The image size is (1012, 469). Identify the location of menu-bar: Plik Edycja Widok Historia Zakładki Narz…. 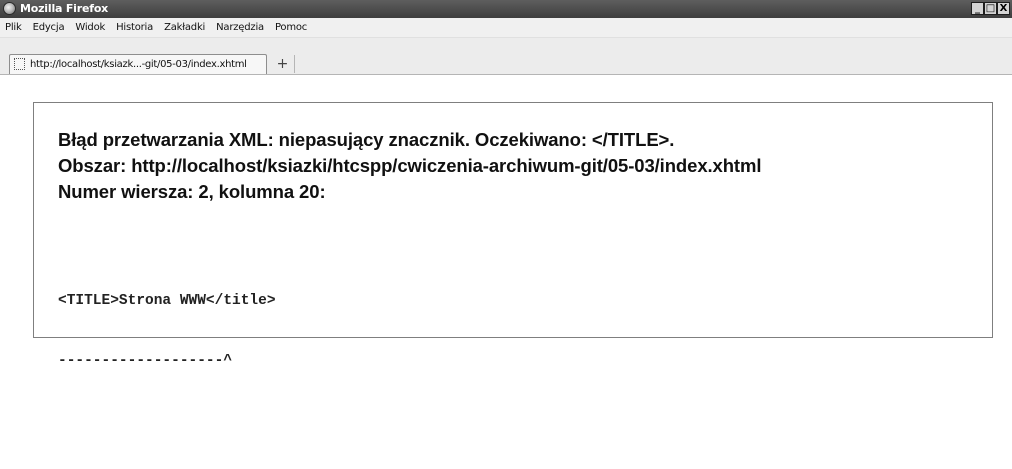
(506, 28).